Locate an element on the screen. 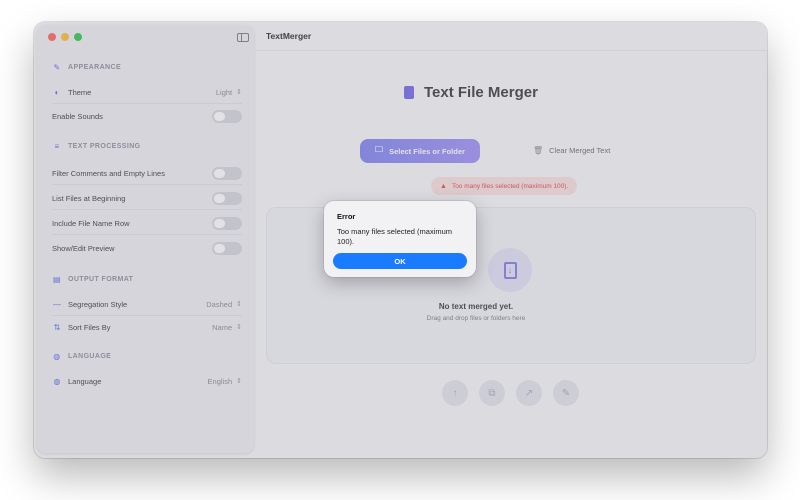  empty-state-subtitle: Drag and drop files or folders here is located at coordinates (476, 318).